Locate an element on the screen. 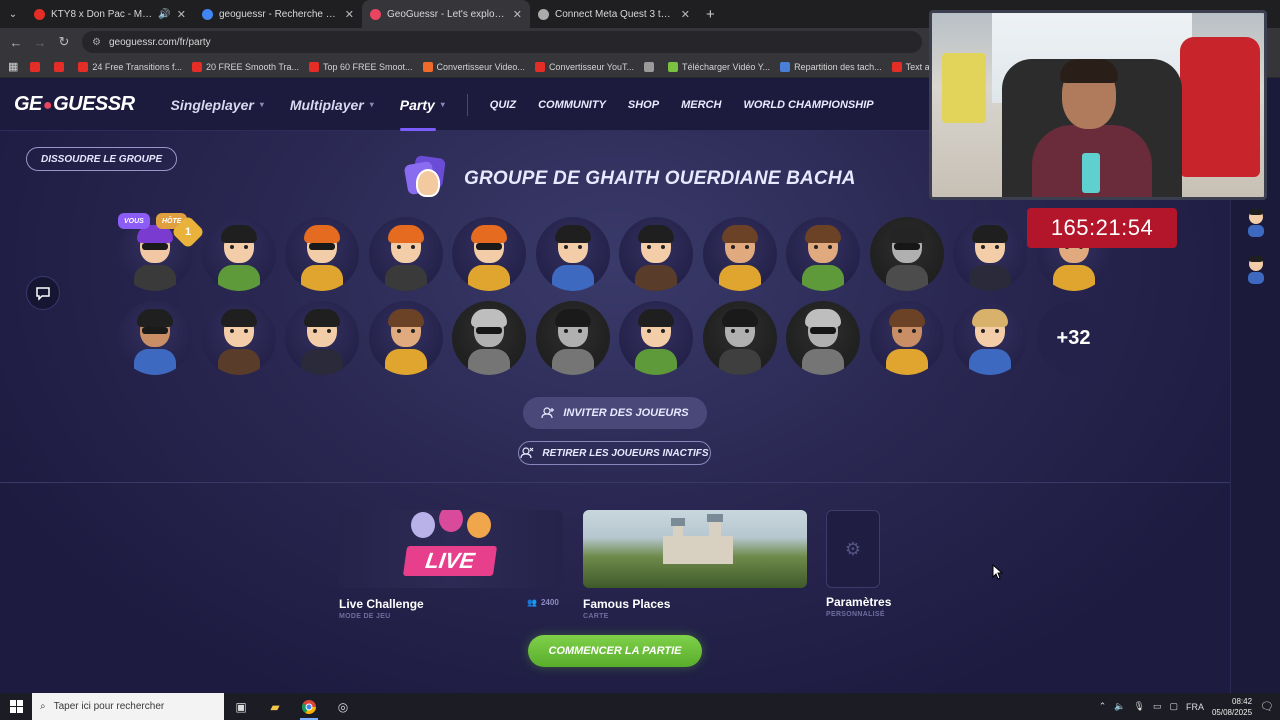  settings-sub: PERSONNALISÉ is located at coordinates (855, 614).